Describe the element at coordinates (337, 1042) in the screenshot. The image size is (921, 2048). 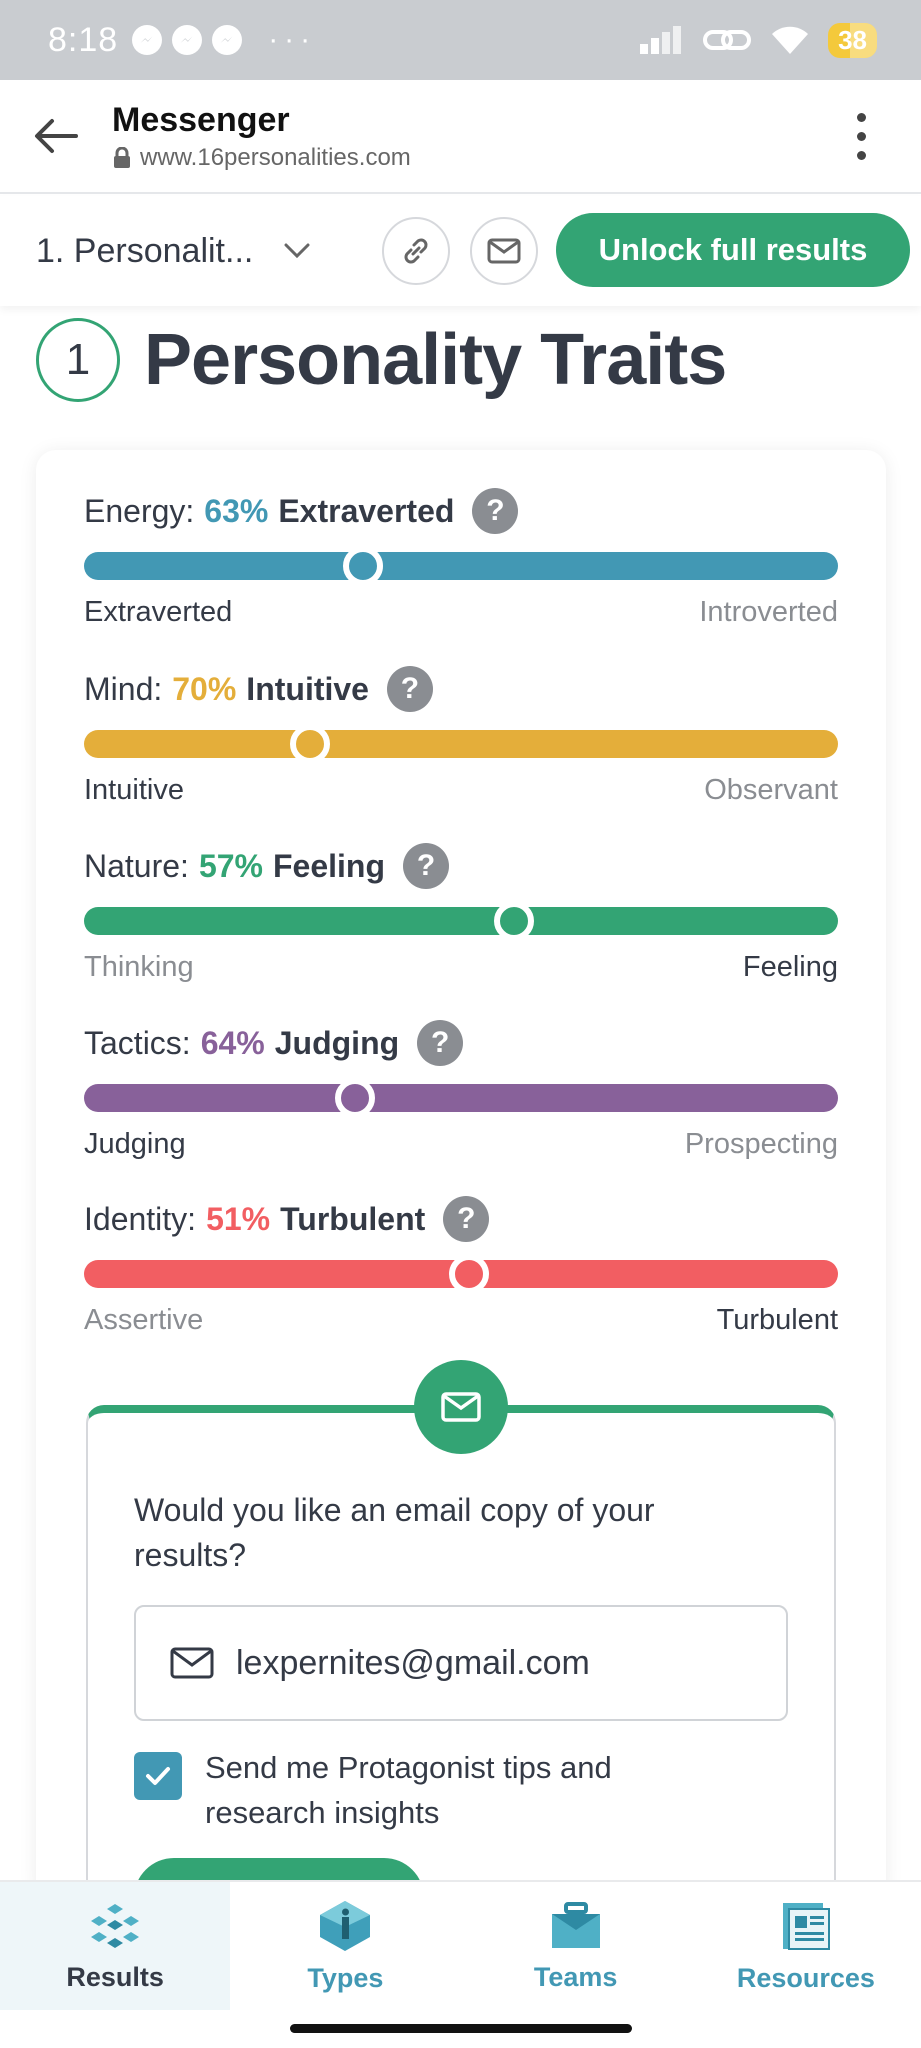
I see `trait-side: Judging` at that location.